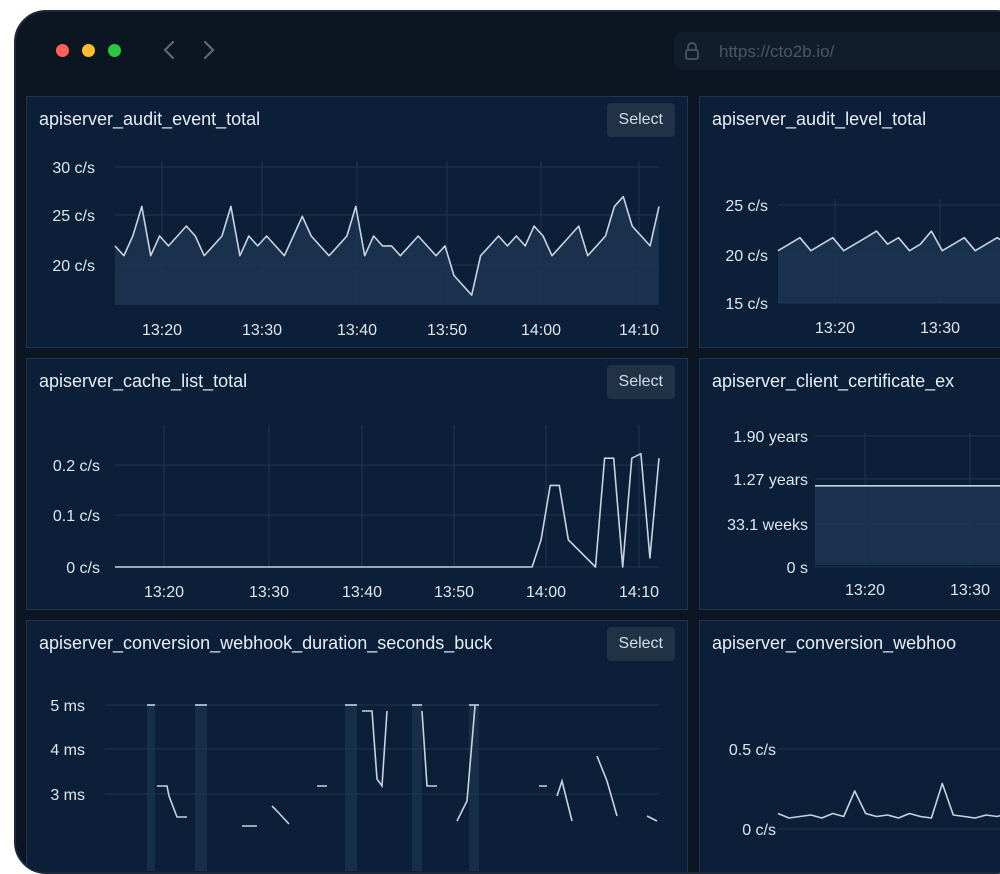  I want to click on y-tick-label: 5 ms, so click(67, 706).